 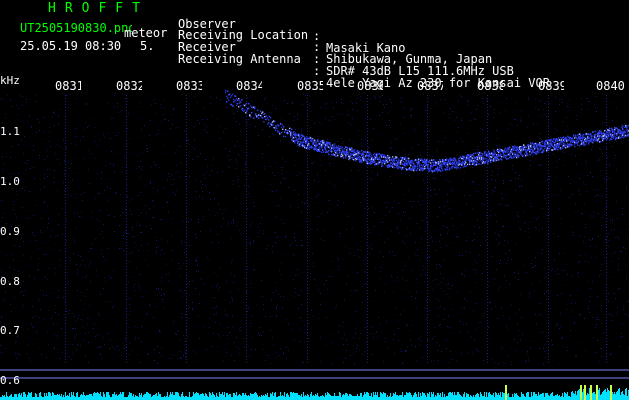 I want to click on info-label: Receiving Antenna, so click(x=239, y=59).